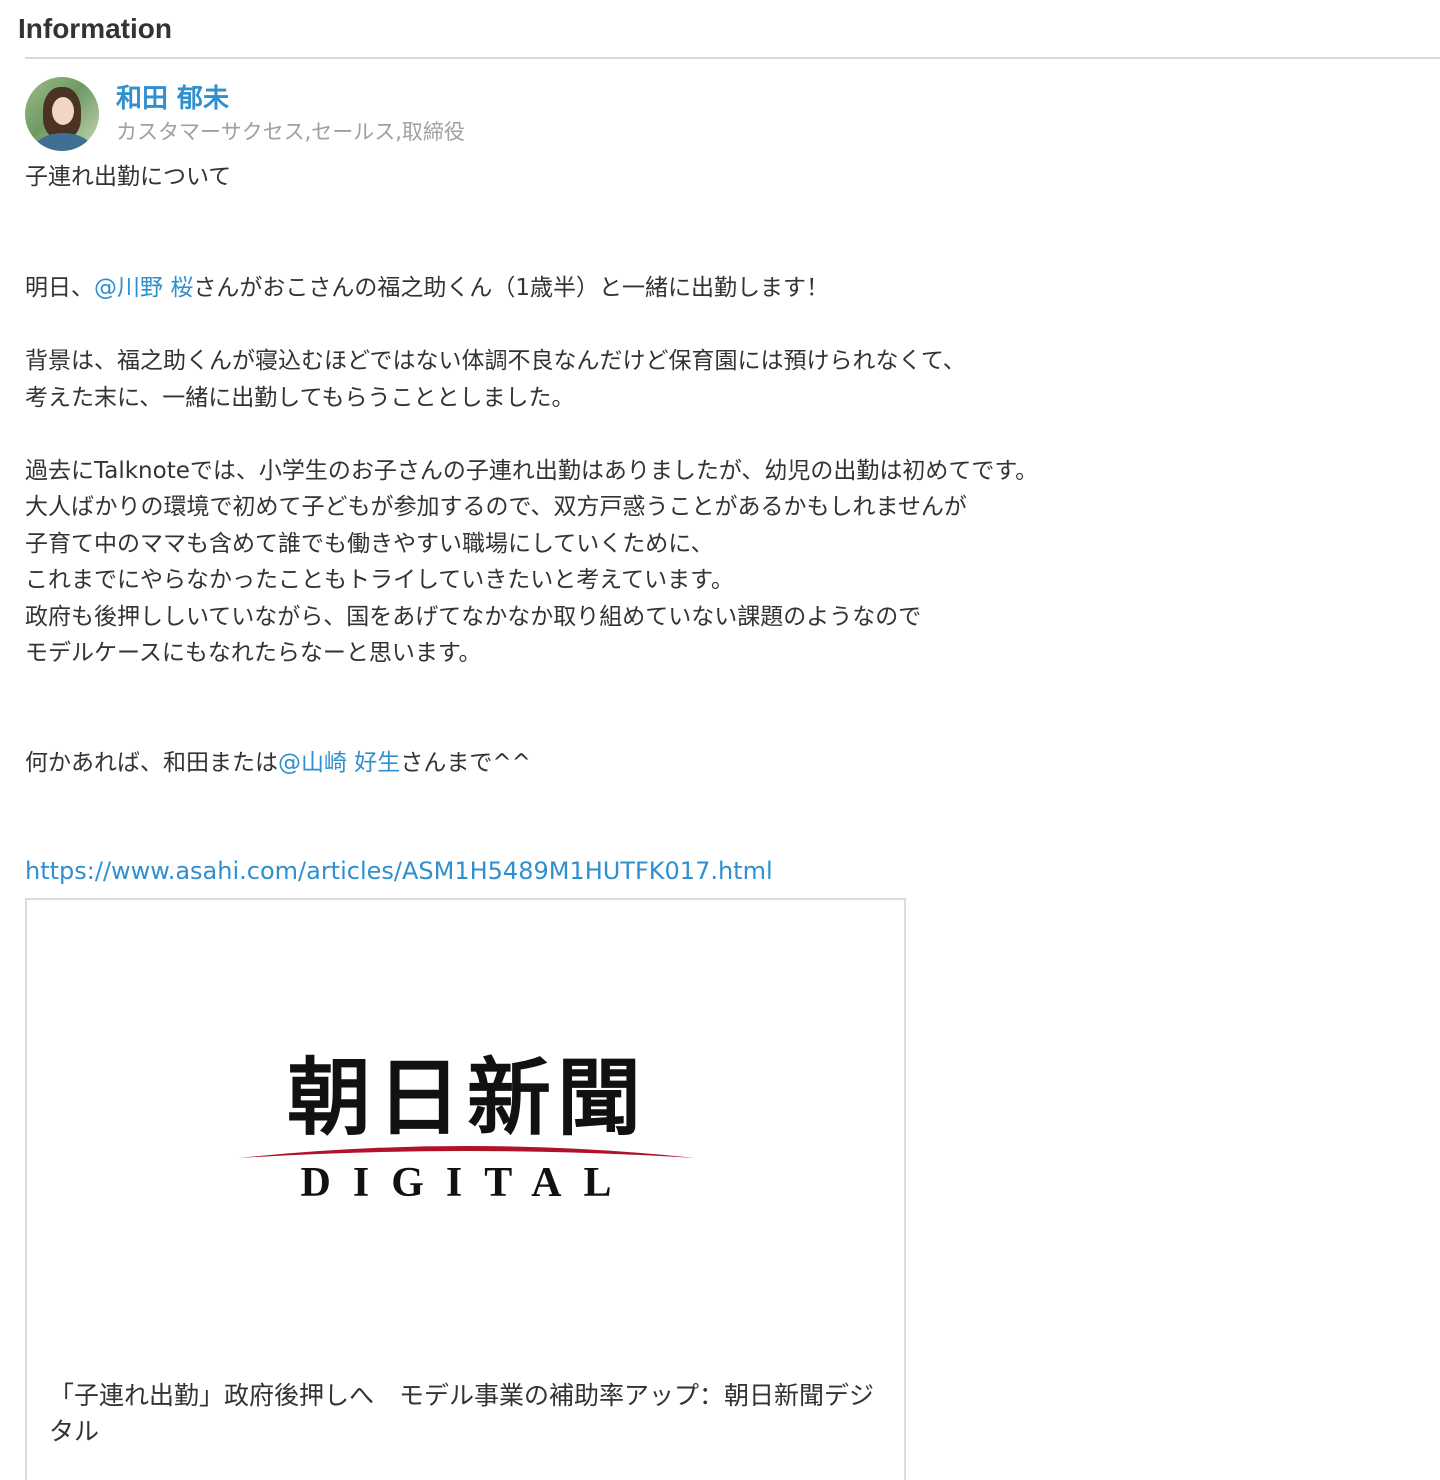  Describe the element at coordinates (95, 28) in the screenshot. I see `section-header: Information` at that location.